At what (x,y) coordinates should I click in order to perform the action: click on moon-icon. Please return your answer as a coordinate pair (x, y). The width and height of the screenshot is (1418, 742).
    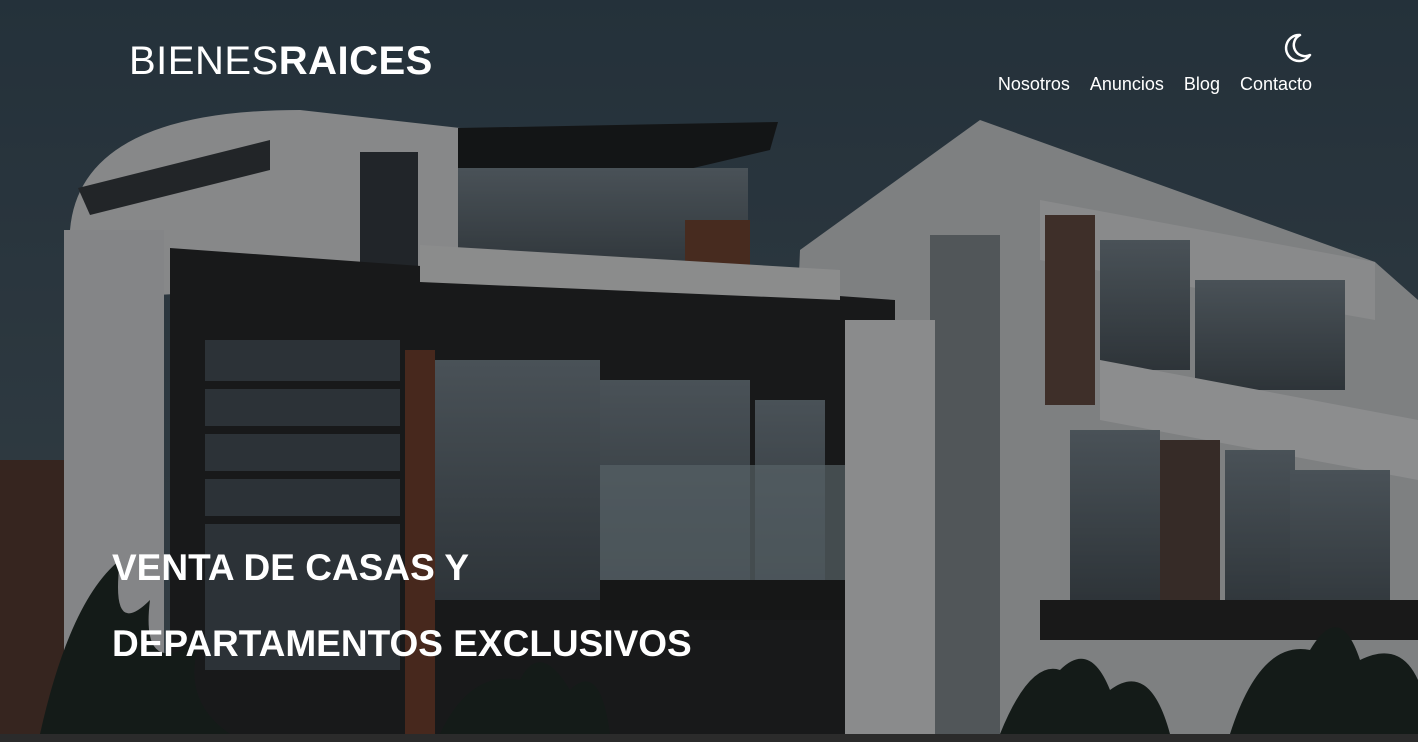
    Looking at the image, I should click on (1298, 48).